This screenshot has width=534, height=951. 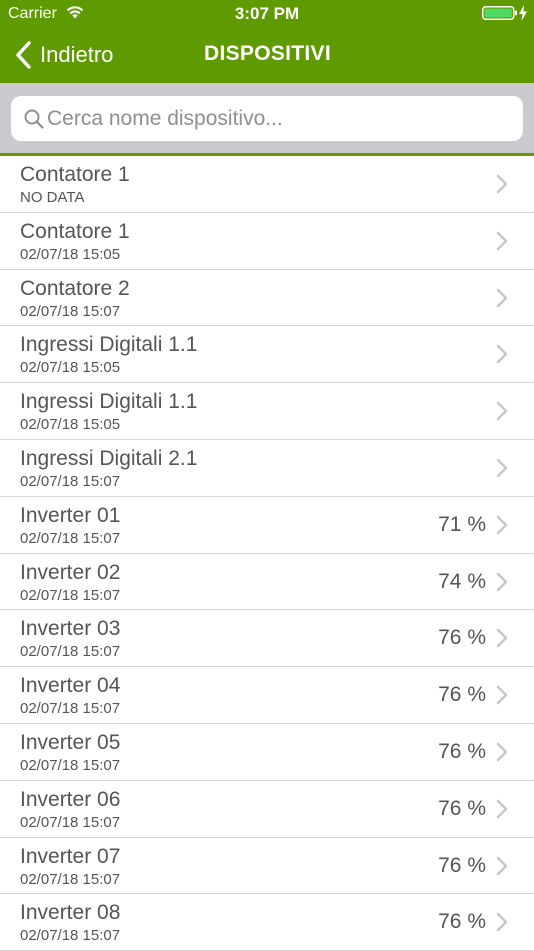 I want to click on list-item: Inverter 05 02/07/18 15:07 76 %, so click(x=267, y=752).